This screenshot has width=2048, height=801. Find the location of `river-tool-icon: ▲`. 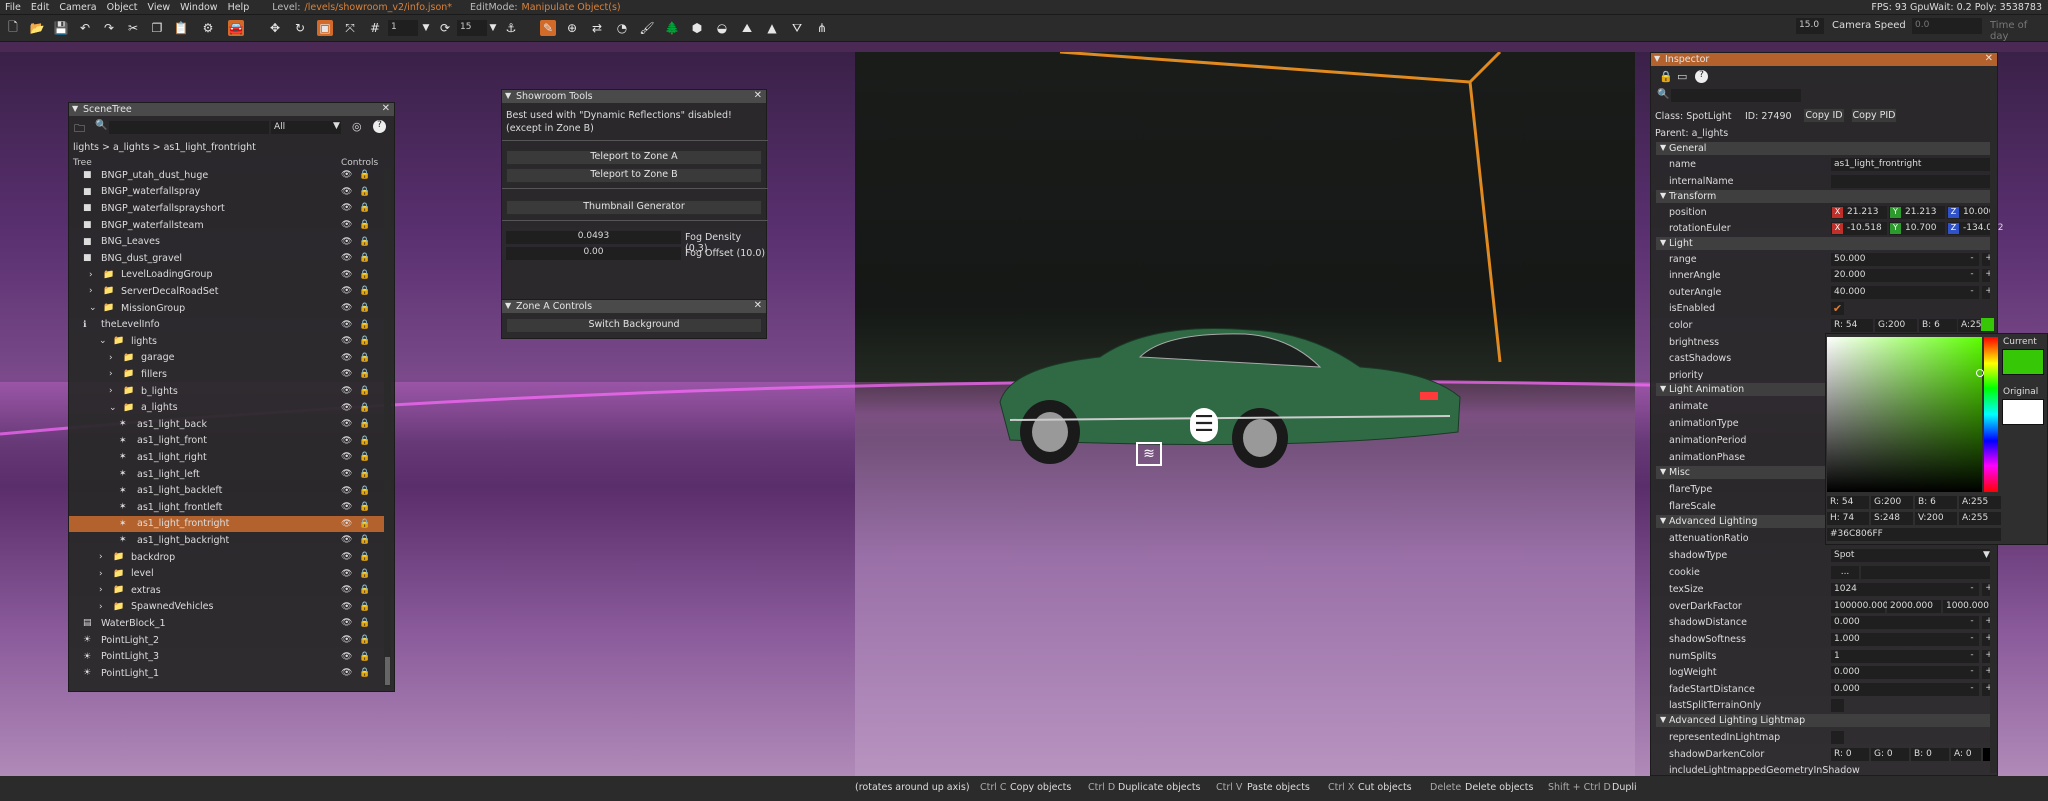

river-tool-icon: ▲ is located at coordinates (772, 28).